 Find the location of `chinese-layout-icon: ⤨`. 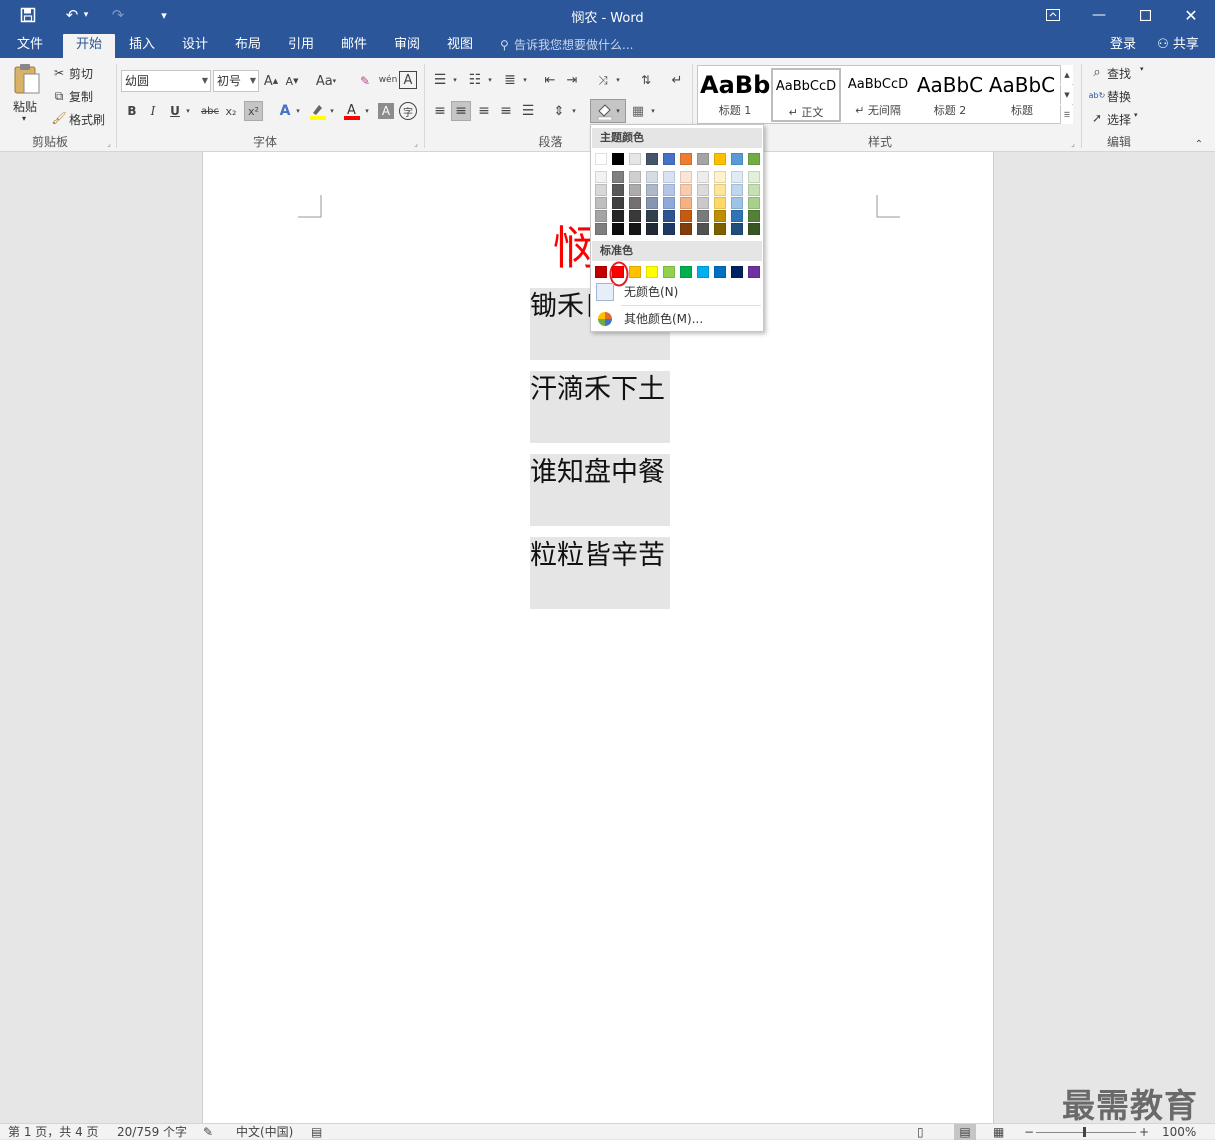

chinese-layout-icon: ⤨ is located at coordinates (603, 80).